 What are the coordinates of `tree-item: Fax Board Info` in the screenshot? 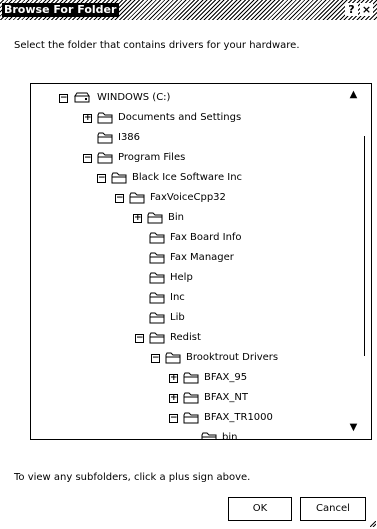 It's located at (189, 238).